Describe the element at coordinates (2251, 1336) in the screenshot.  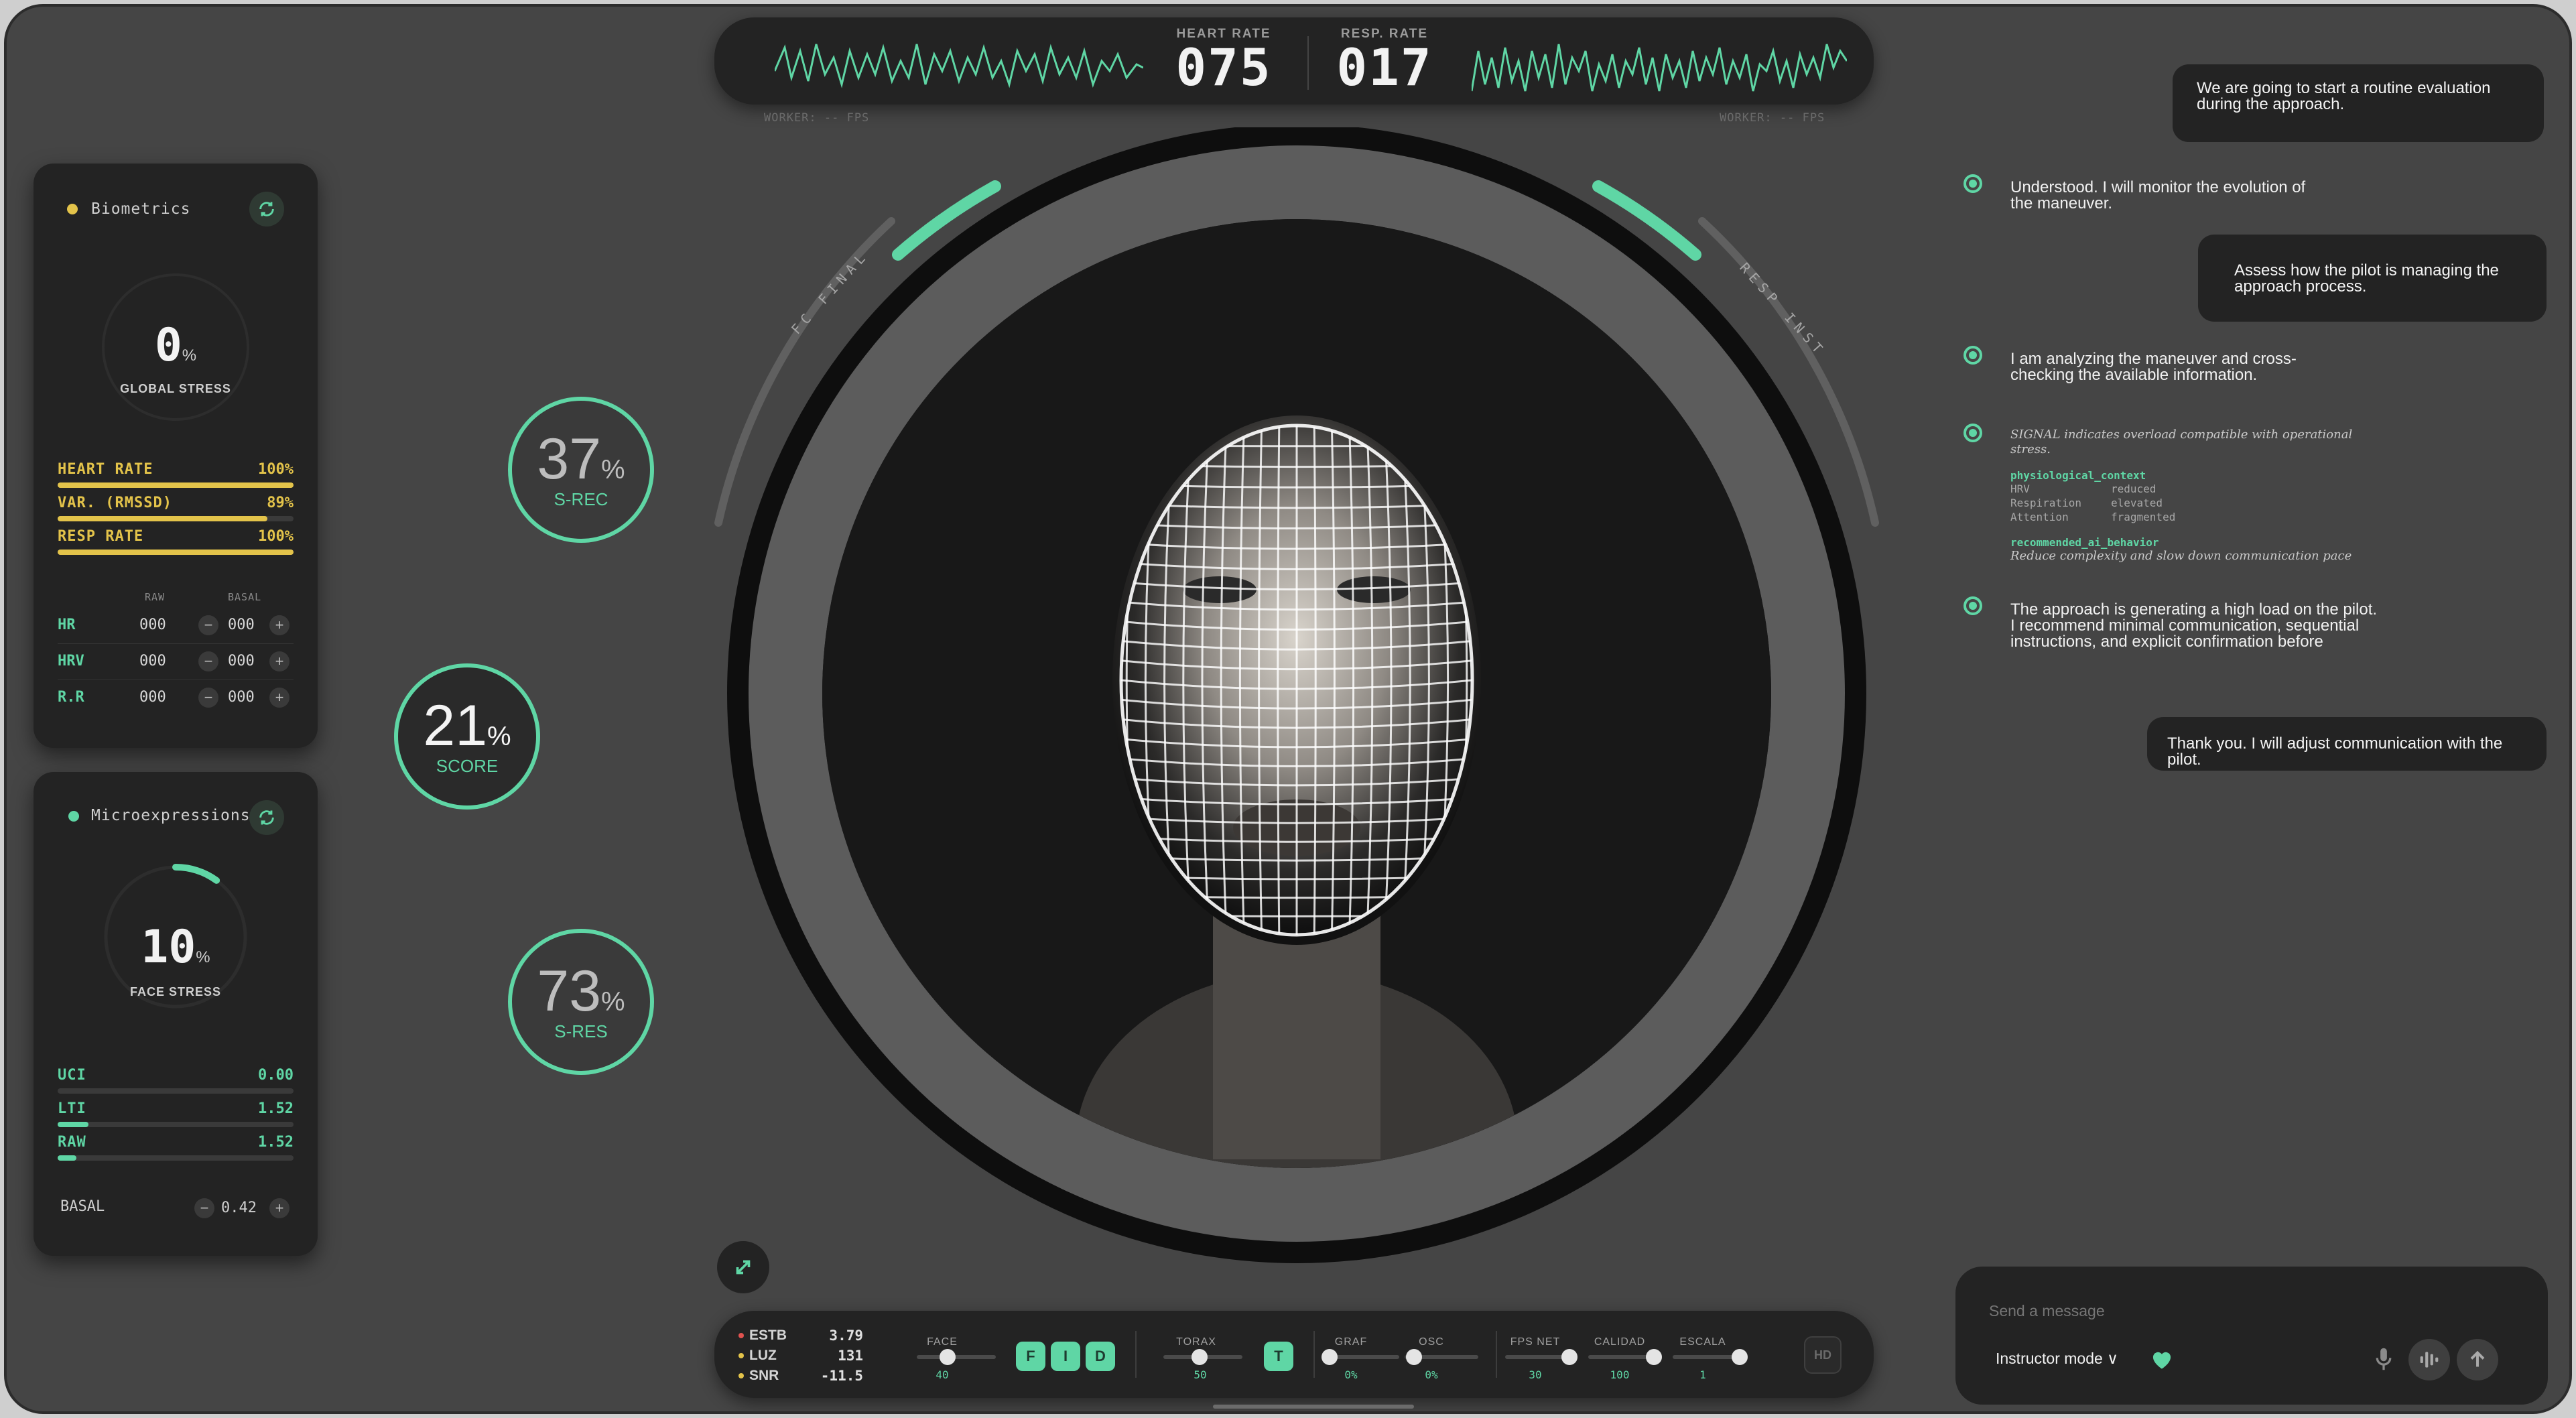
I see `message-composer: Instructor mode ∨` at that location.